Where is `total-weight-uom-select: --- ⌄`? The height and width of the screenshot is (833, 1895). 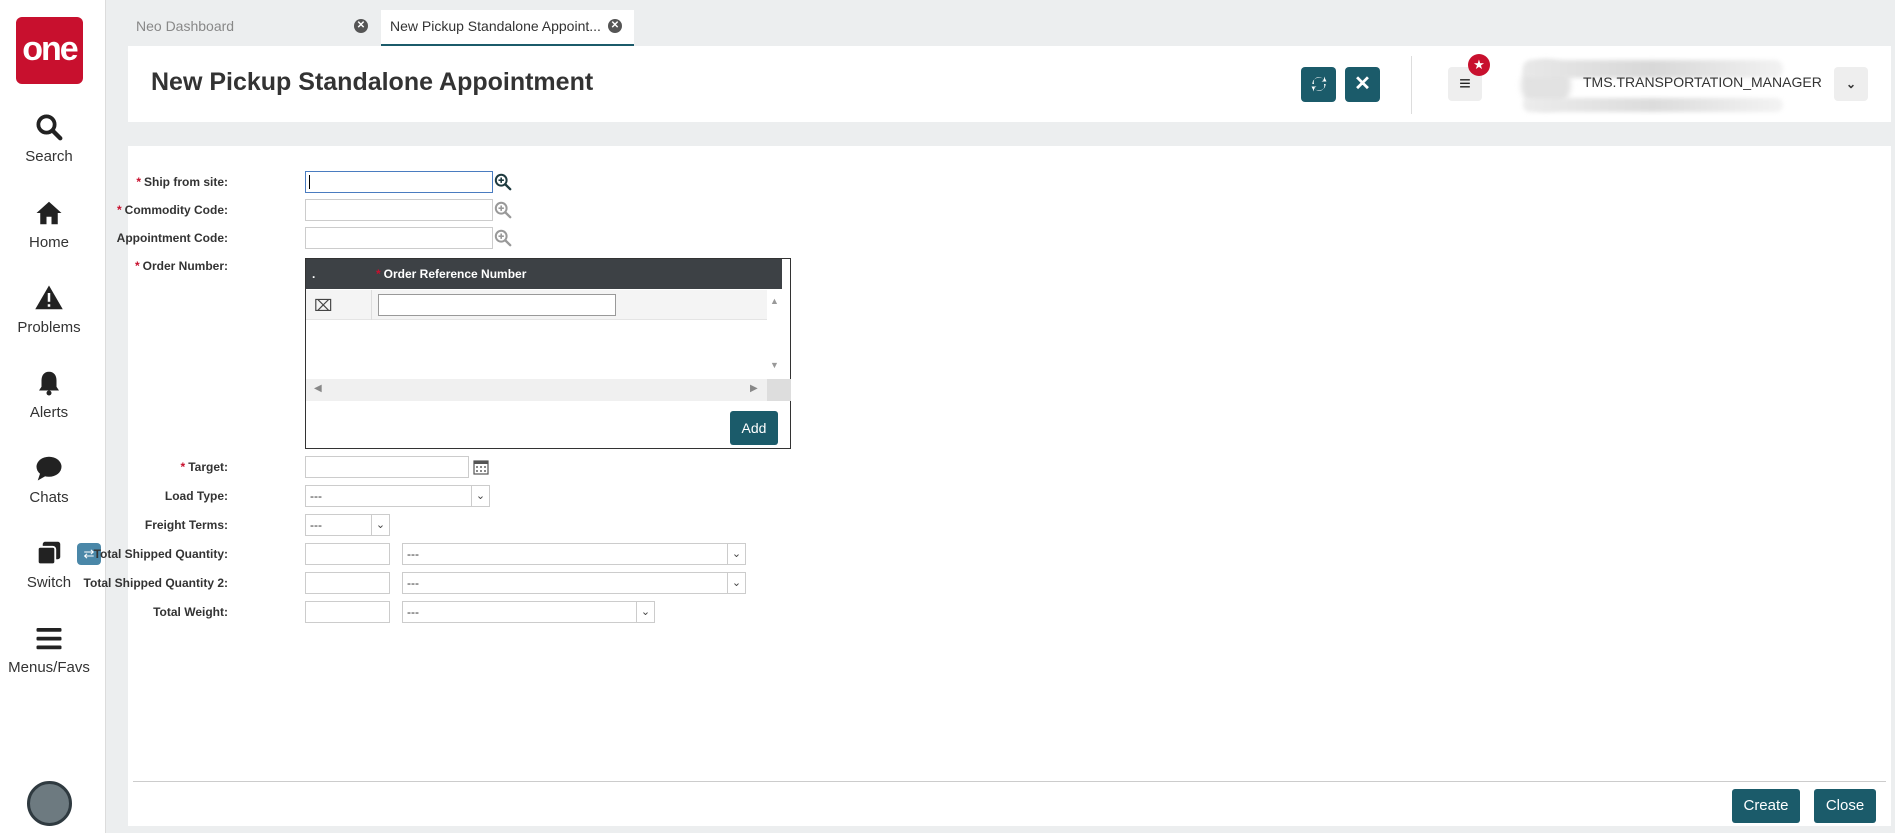
total-weight-uom-select: --- ⌄ is located at coordinates (528, 612).